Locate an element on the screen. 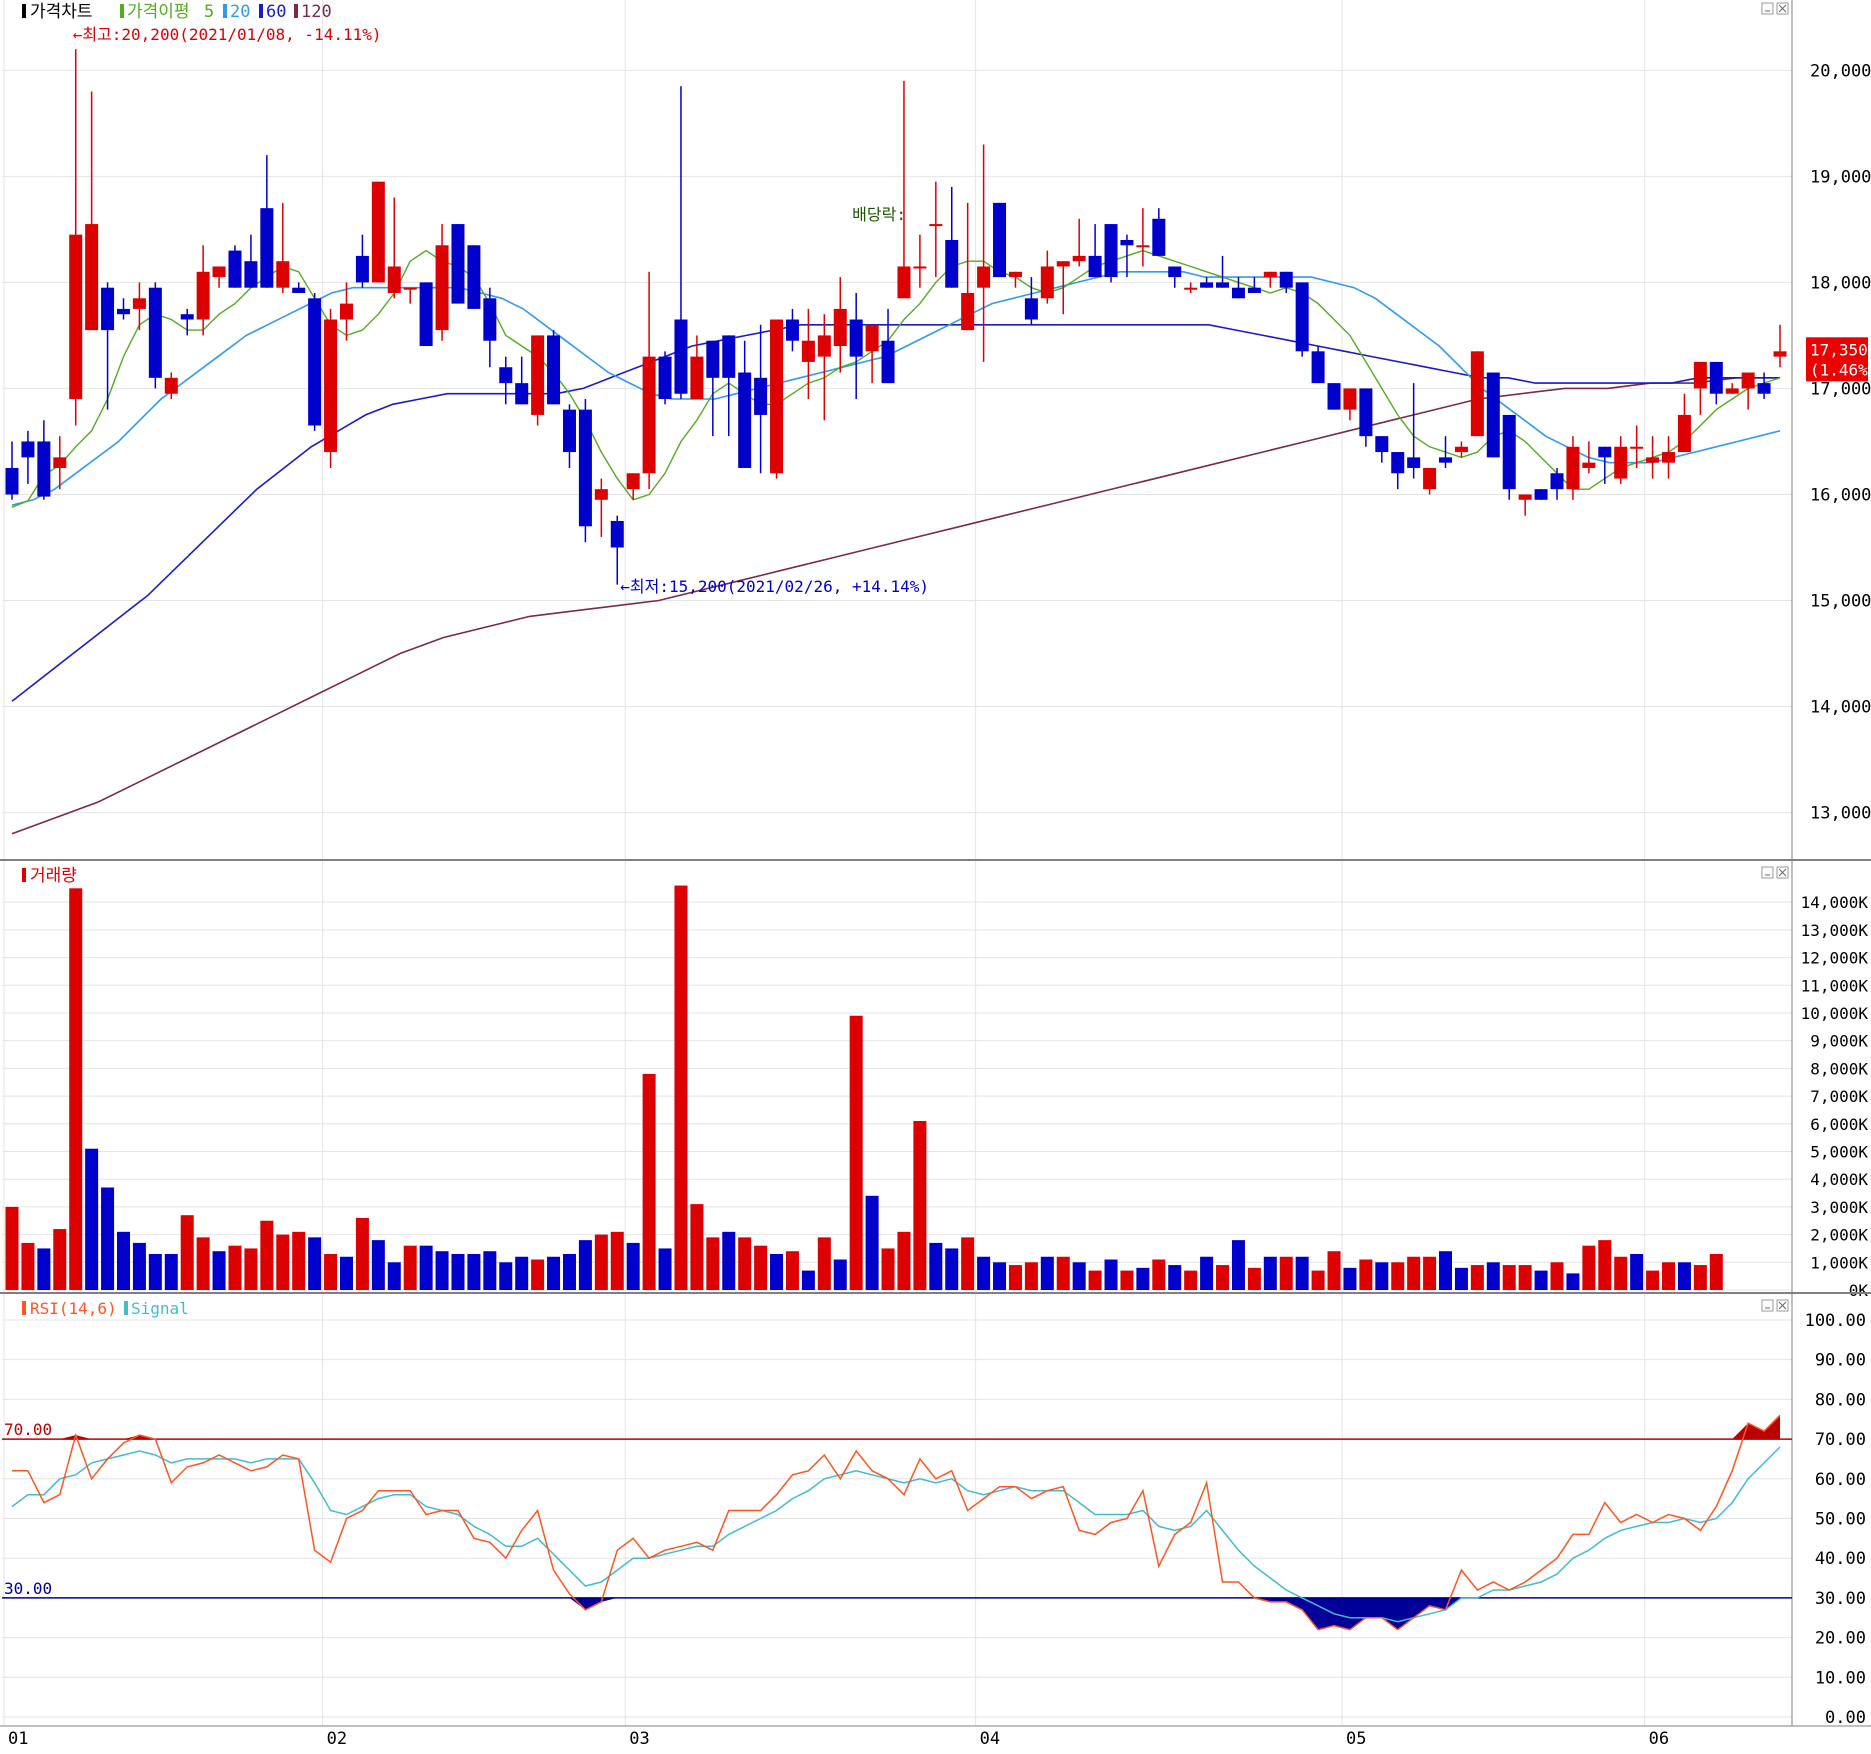 The width and height of the screenshot is (1871, 1754). ma60-legend: 60 is located at coordinates (276, 12).